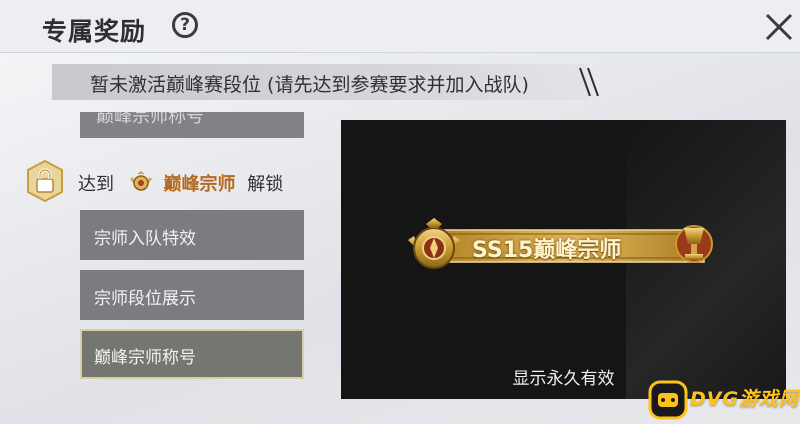 The width and height of the screenshot is (800, 424). I want to click on close-icon, so click(779, 27).